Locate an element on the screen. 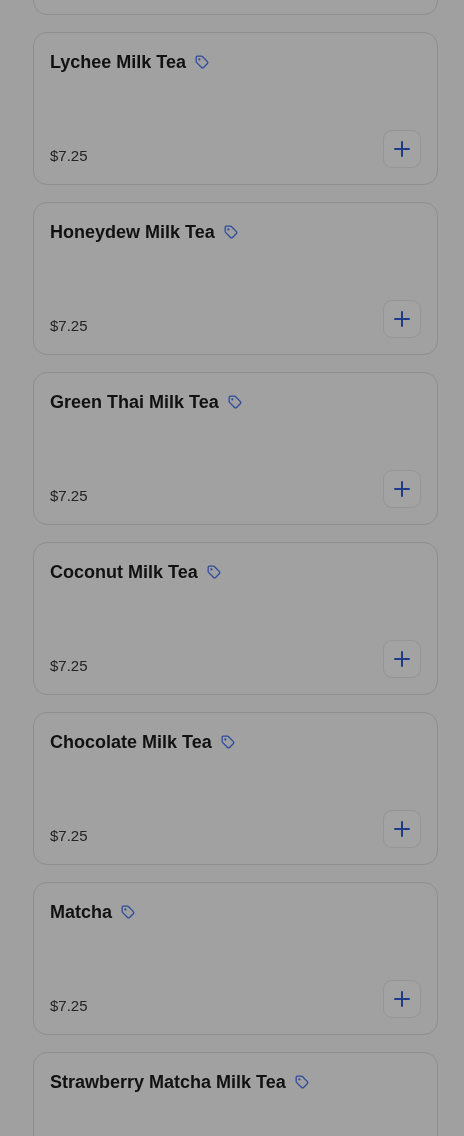 The image size is (464, 1136). product-name: Lychee Milk Tea is located at coordinates (118, 62).